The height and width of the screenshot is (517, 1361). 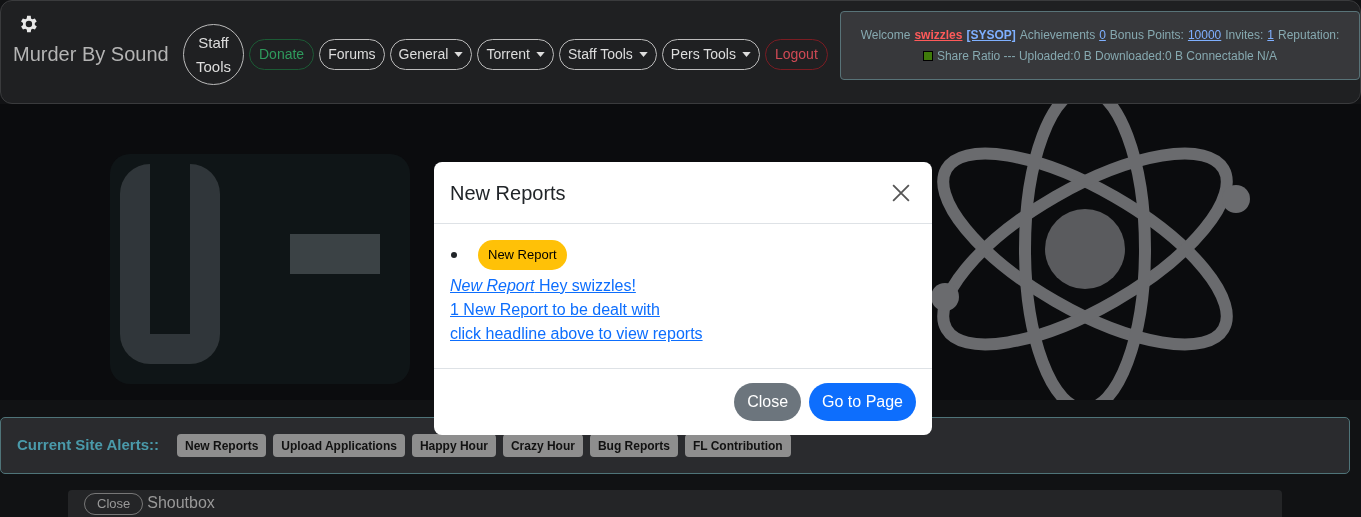 What do you see at coordinates (737, 445) in the screenshot?
I see `alert-button: FL Contribution` at bounding box center [737, 445].